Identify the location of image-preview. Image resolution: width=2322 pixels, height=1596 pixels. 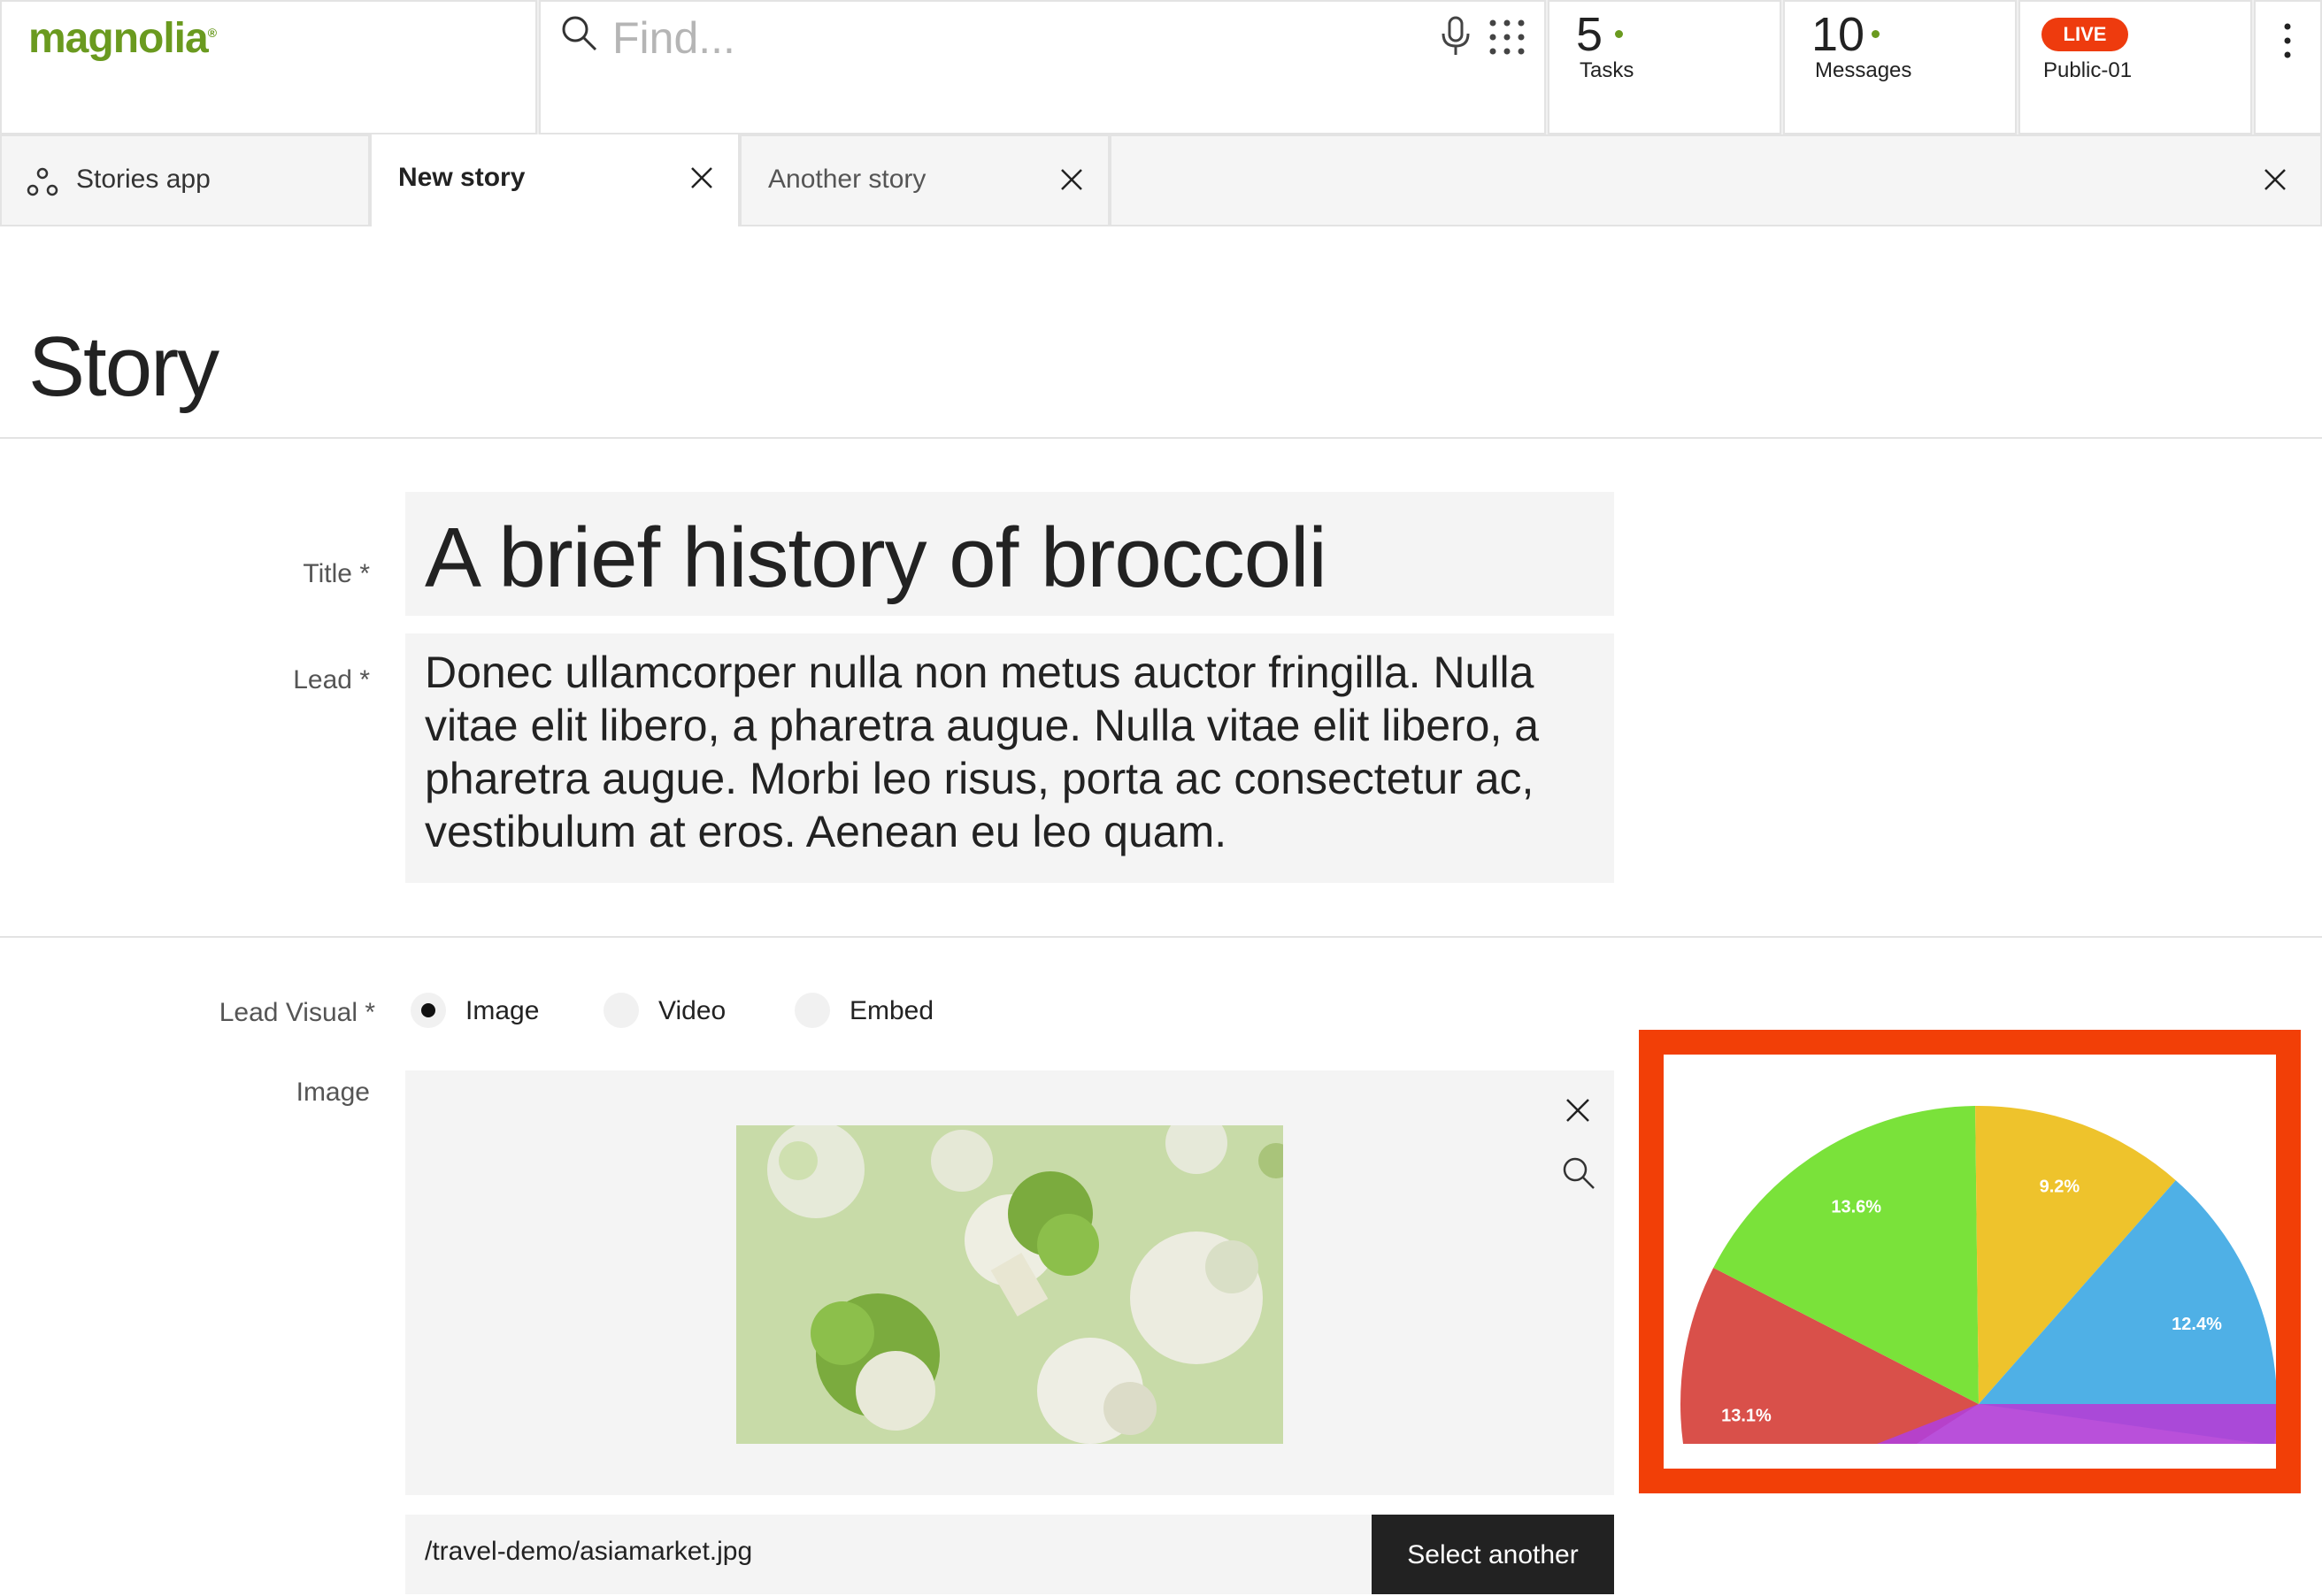
(1009, 1284).